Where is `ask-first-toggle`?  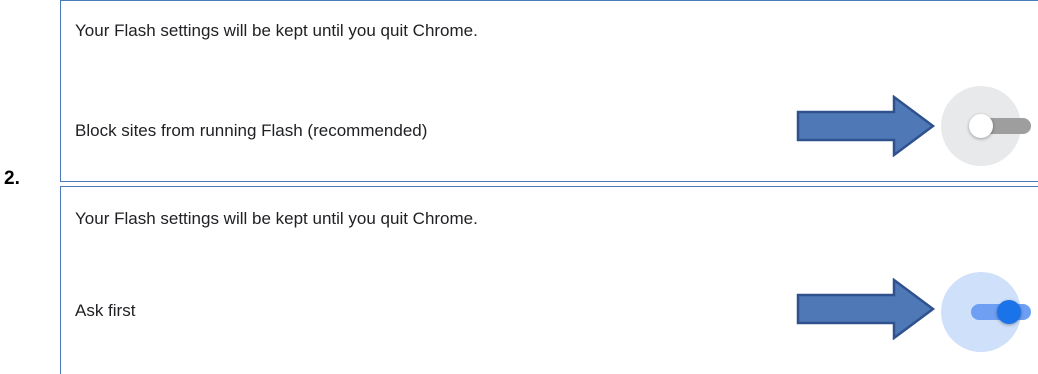
ask-first-toggle is located at coordinates (986, 312).